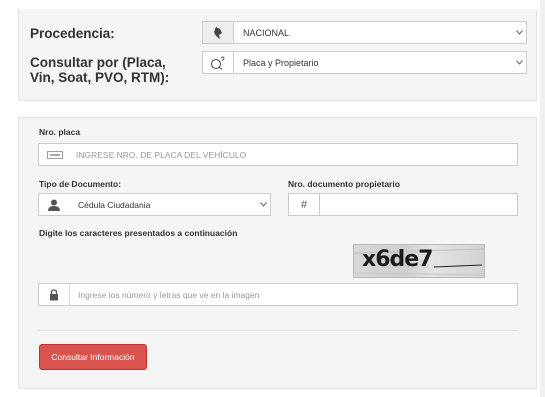 The height and width of the screenshot is (397, 545). Describe the element at coordinates (60, 132) in the screenshot. I see `placa-label: Nro. placa` at that location.